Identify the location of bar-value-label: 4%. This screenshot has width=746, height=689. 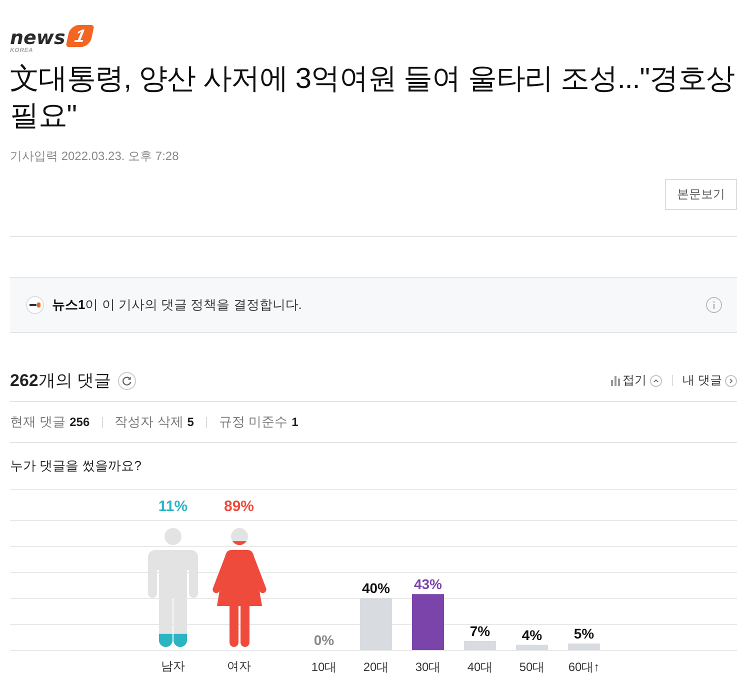
(532, 634).